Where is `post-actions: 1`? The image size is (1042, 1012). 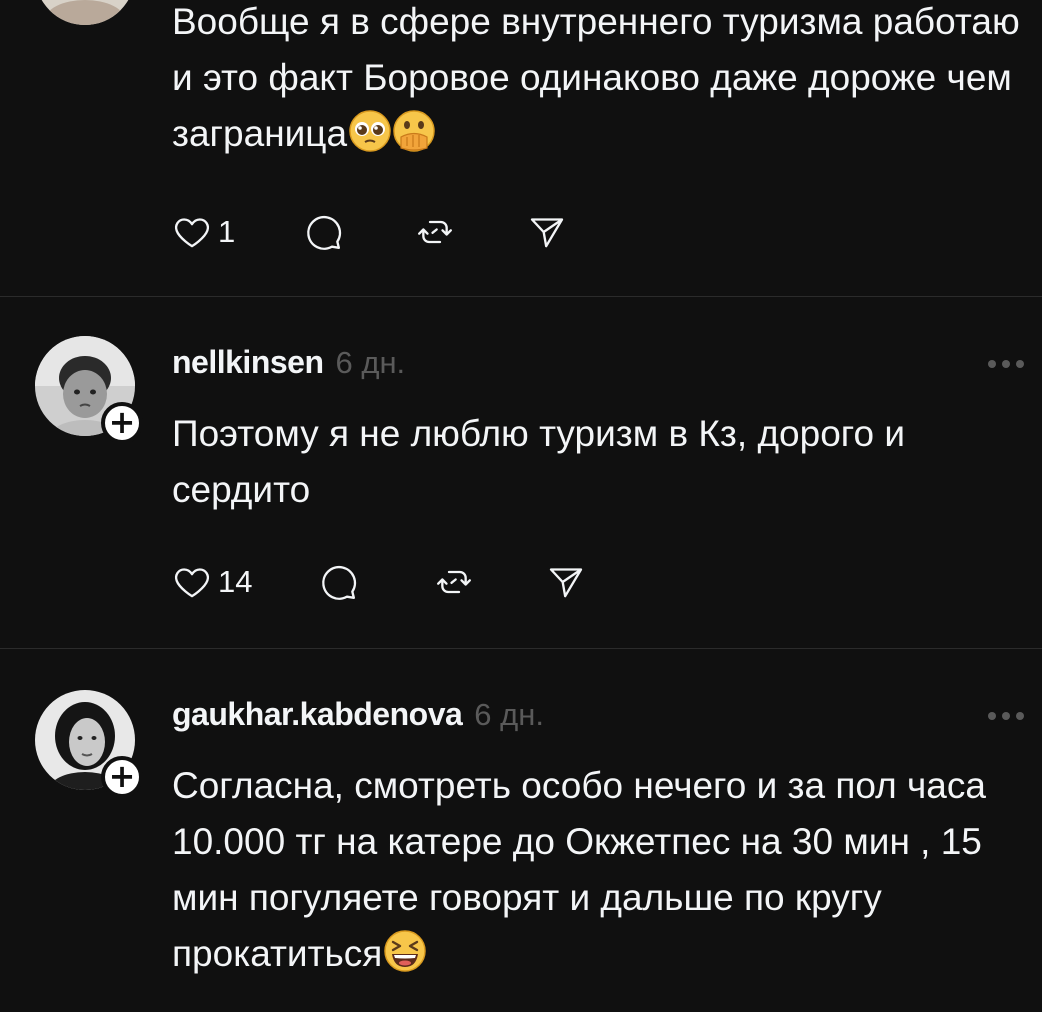
post-actions: 1 is located at coordinates (369, 232).